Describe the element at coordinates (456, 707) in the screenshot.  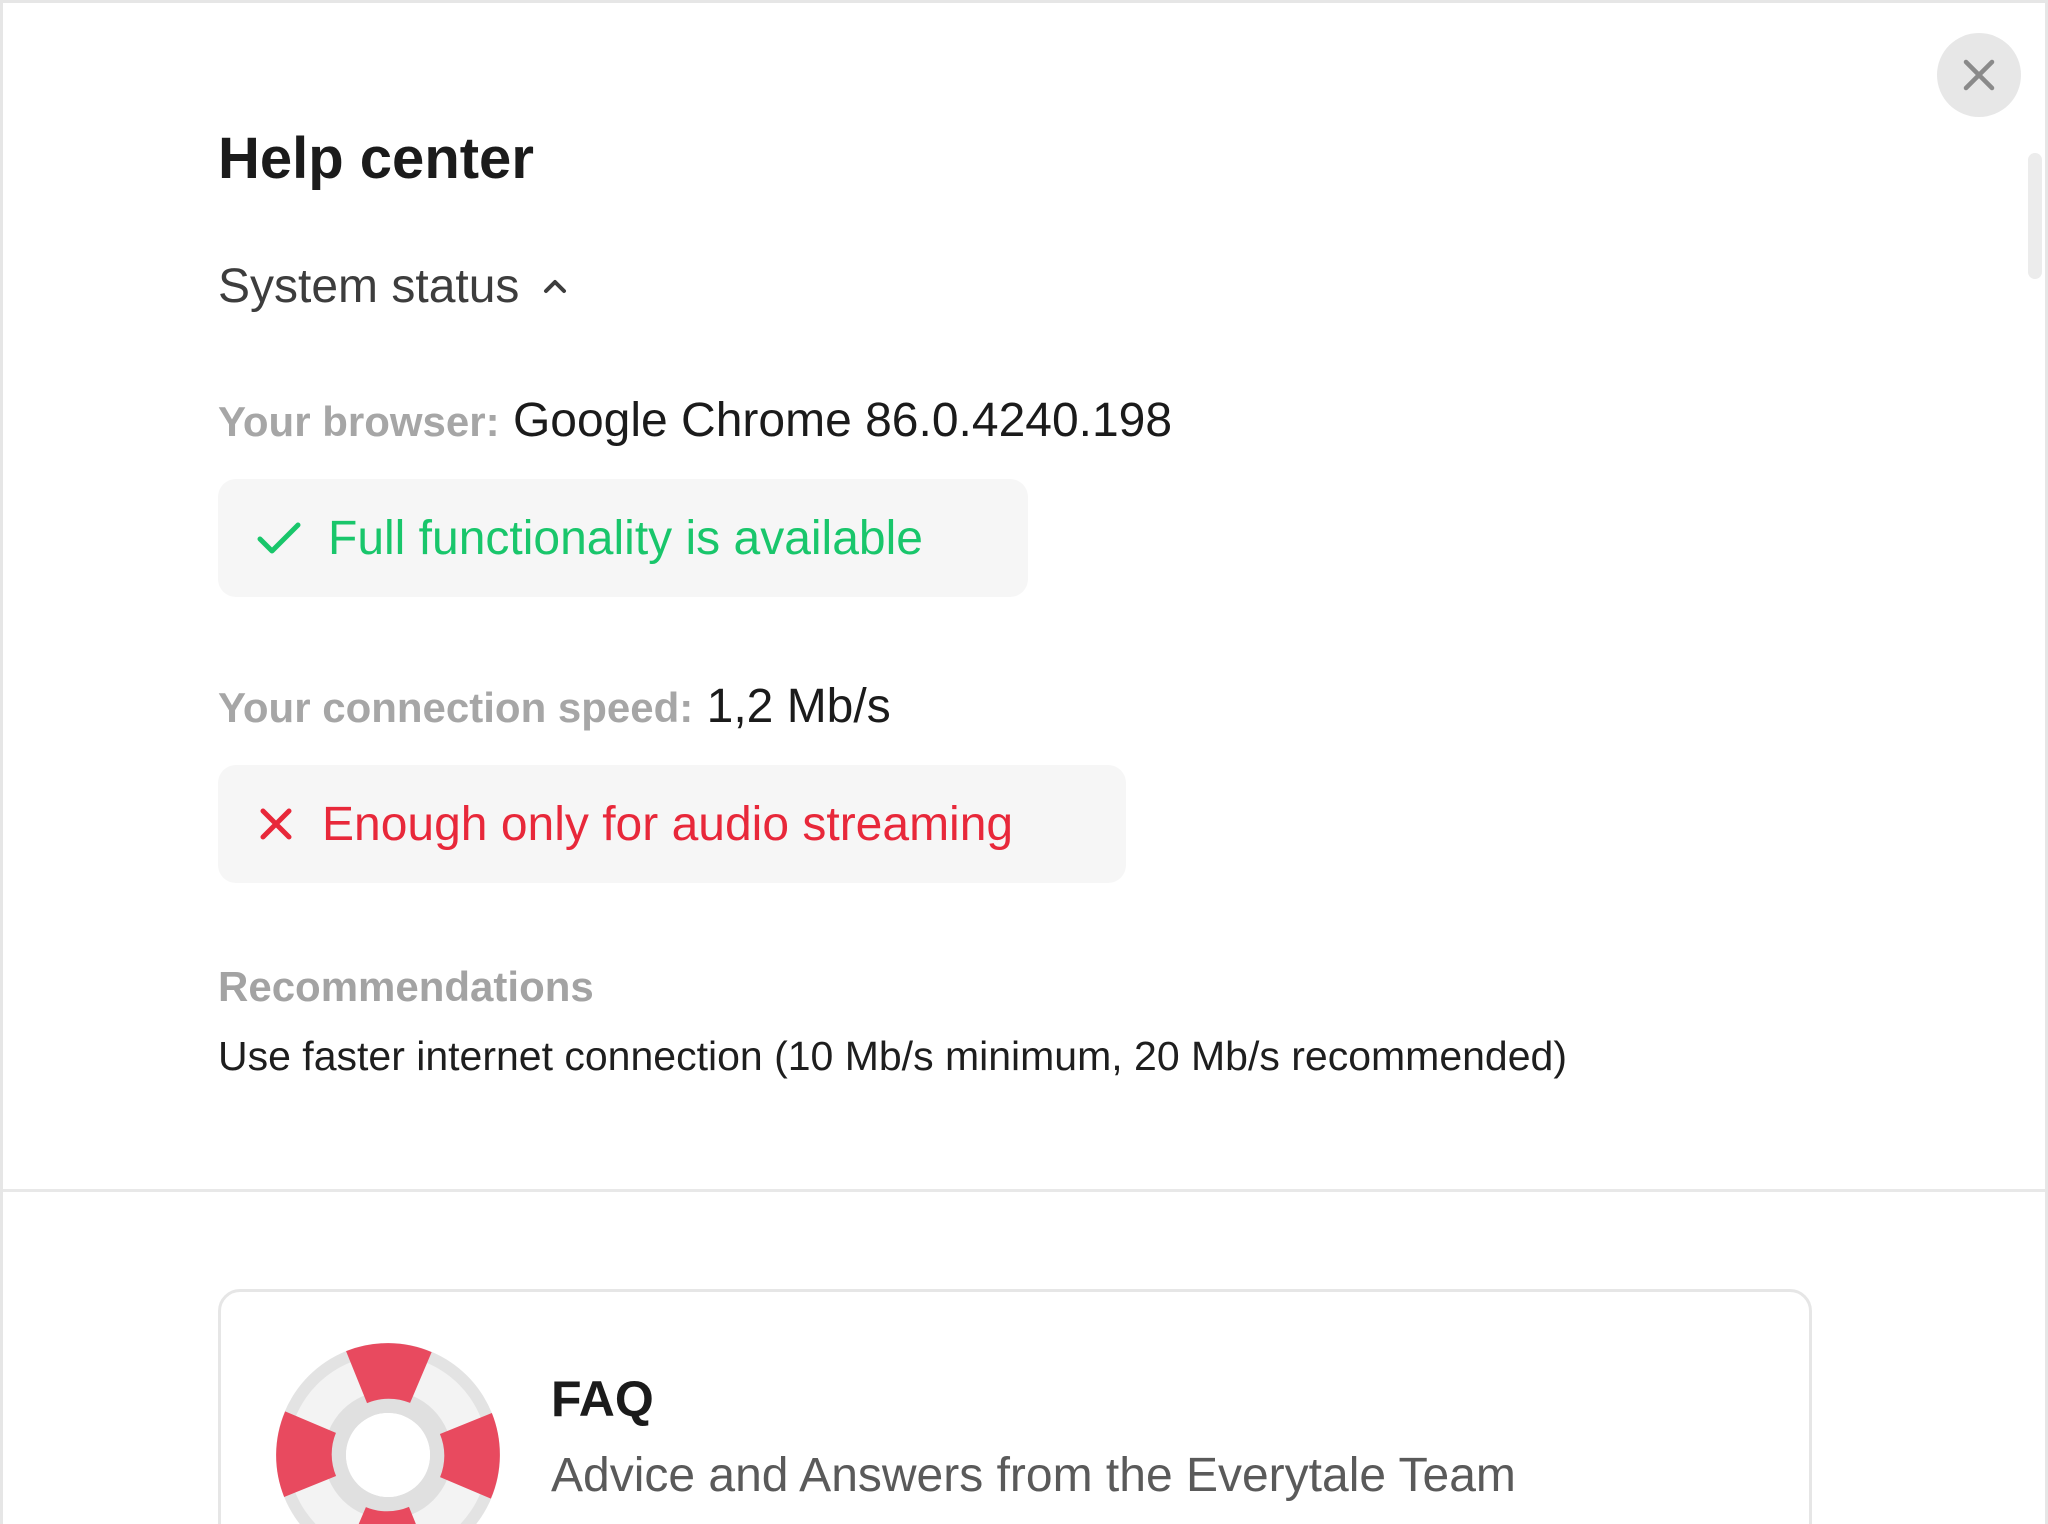
I see `connection-key: Your connection speed:` at that location.